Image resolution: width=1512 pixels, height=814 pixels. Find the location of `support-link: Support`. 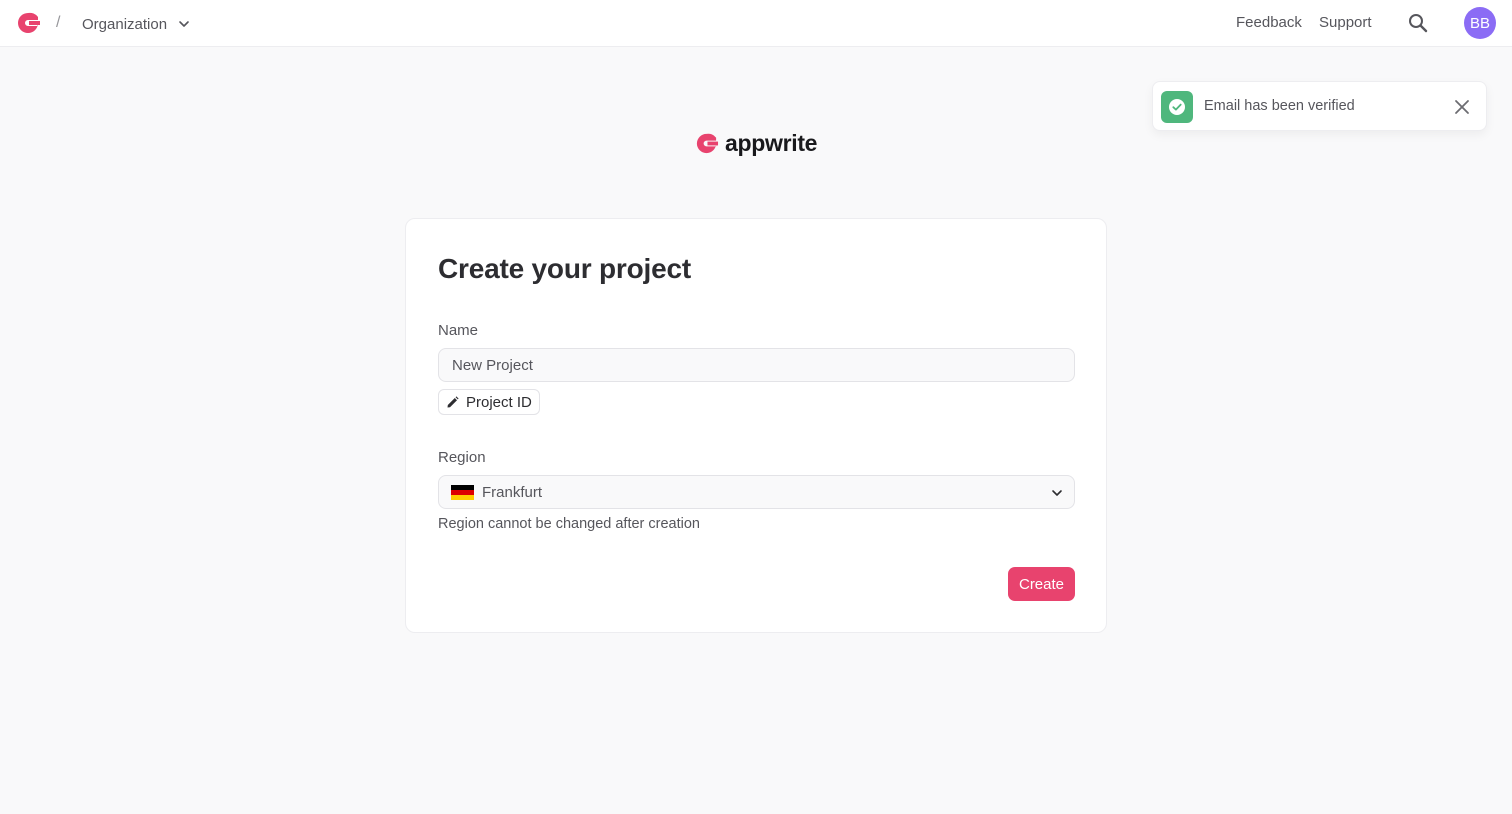

support-link: Support is located at coordinates (1345, 22).